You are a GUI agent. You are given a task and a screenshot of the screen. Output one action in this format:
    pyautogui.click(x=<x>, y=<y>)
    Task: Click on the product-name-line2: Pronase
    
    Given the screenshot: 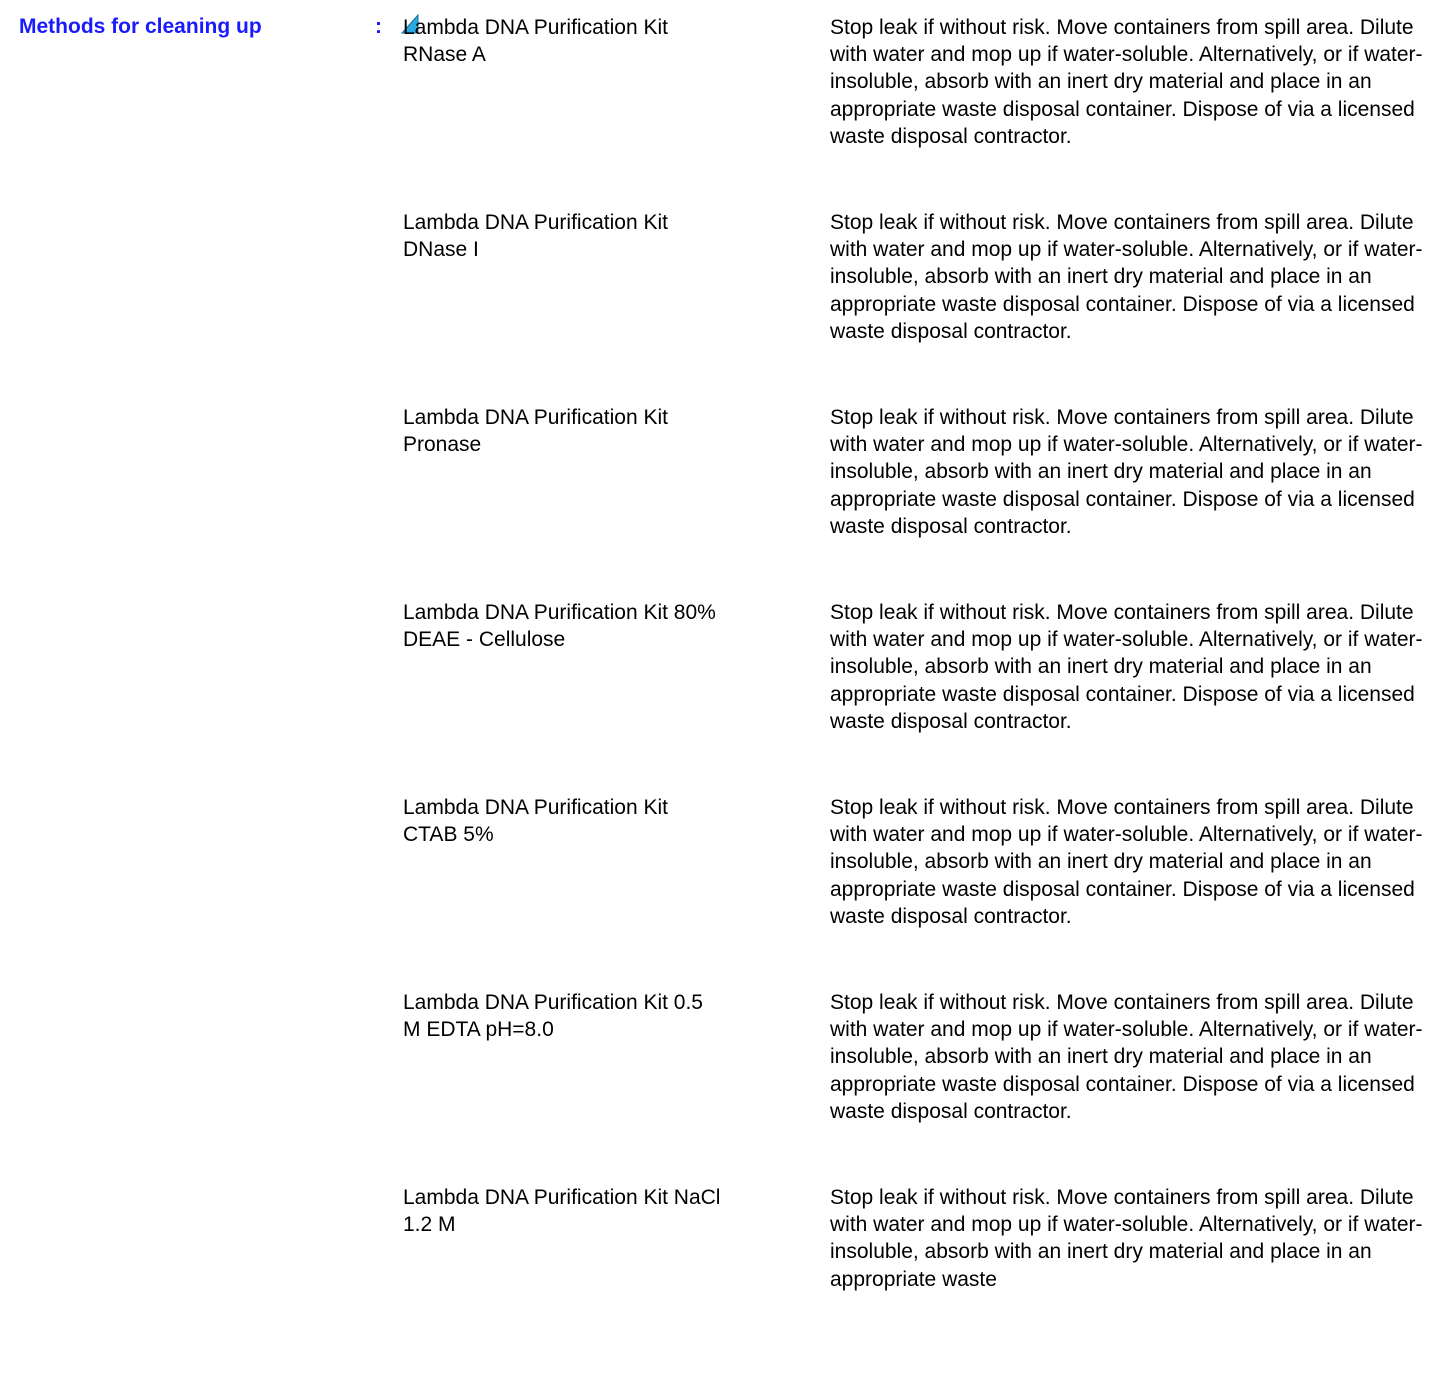 What is the action you would take?
    pyautogui.click(x=442, y=445)
    